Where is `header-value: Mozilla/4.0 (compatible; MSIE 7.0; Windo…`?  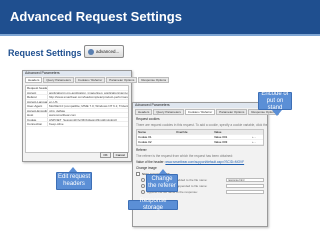 header-value: Mozilla/4.0 (compatible; MSIE 7.0; Windo… is located at coordinates (88, 105).